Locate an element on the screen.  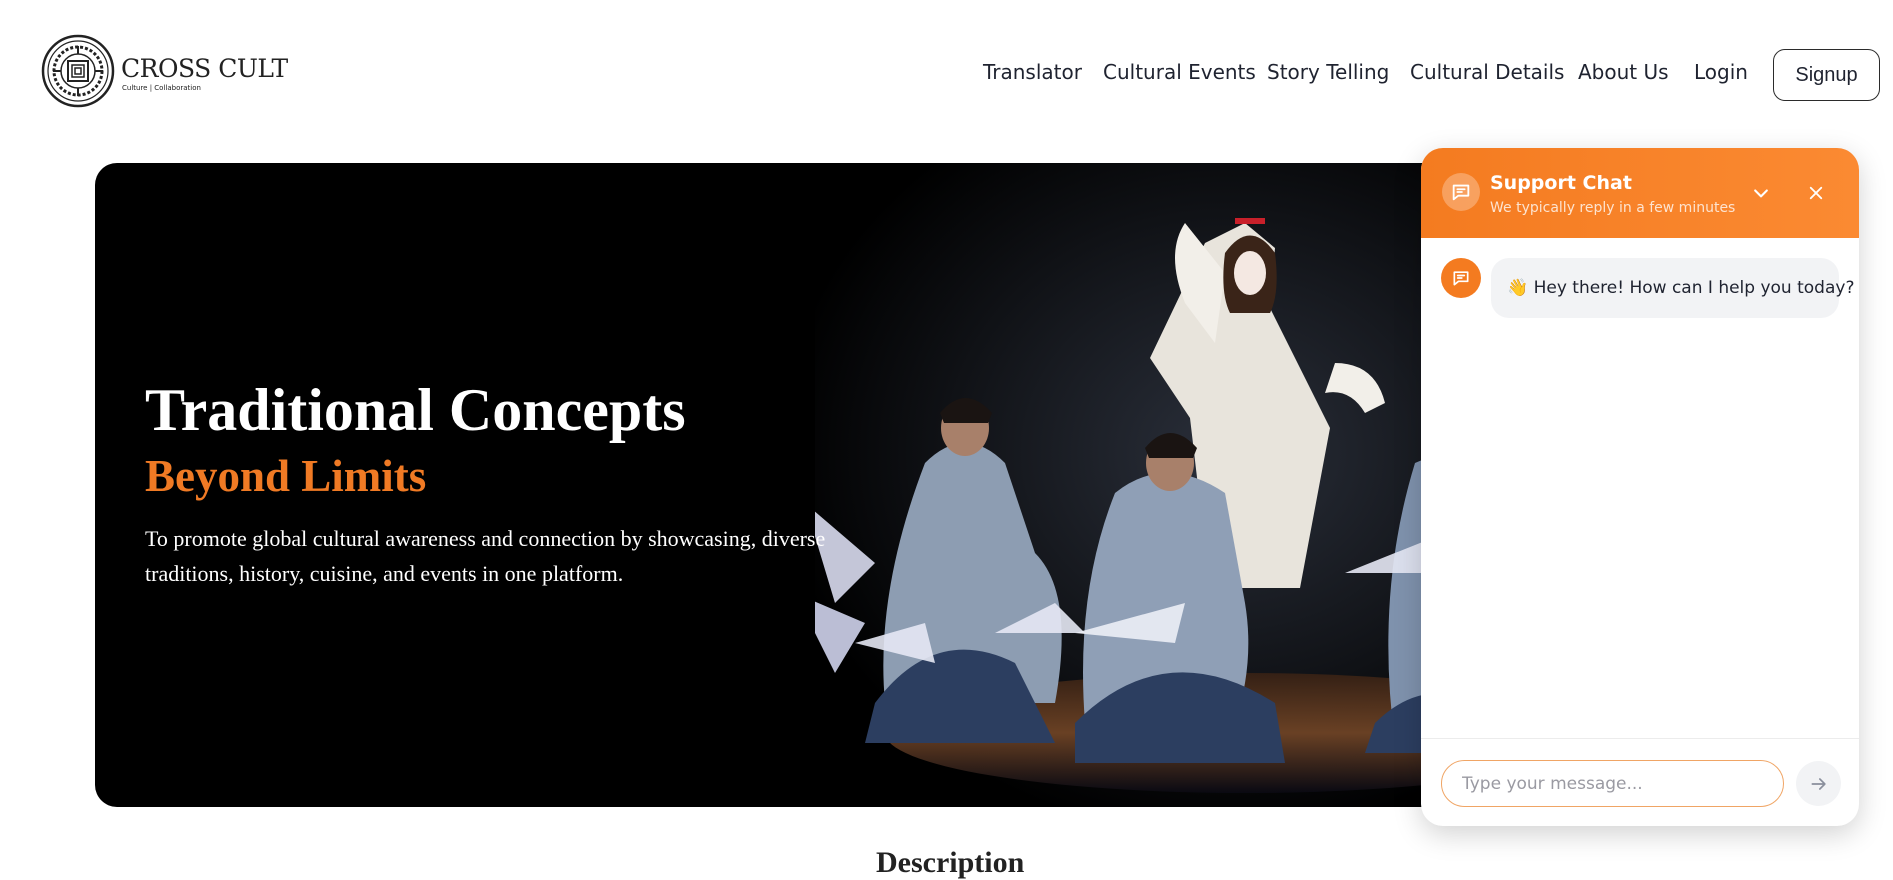
hero-accent-title: Beyond Limits is located at coordinates (286, 476).